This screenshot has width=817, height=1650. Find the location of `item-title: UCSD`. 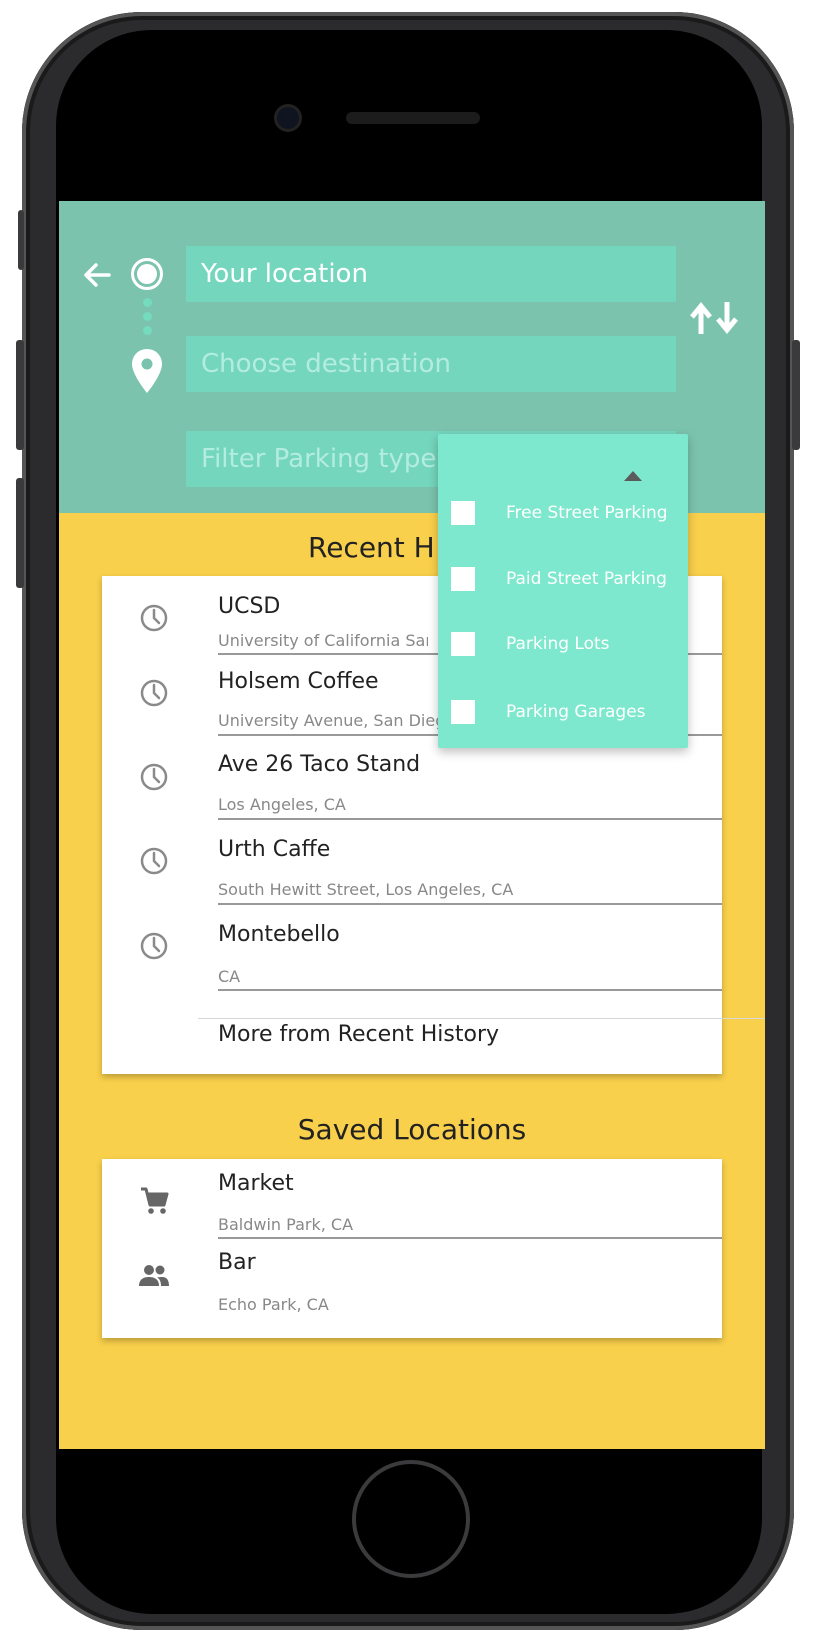

item-title: UCSD is located at coordinates (249, 606).